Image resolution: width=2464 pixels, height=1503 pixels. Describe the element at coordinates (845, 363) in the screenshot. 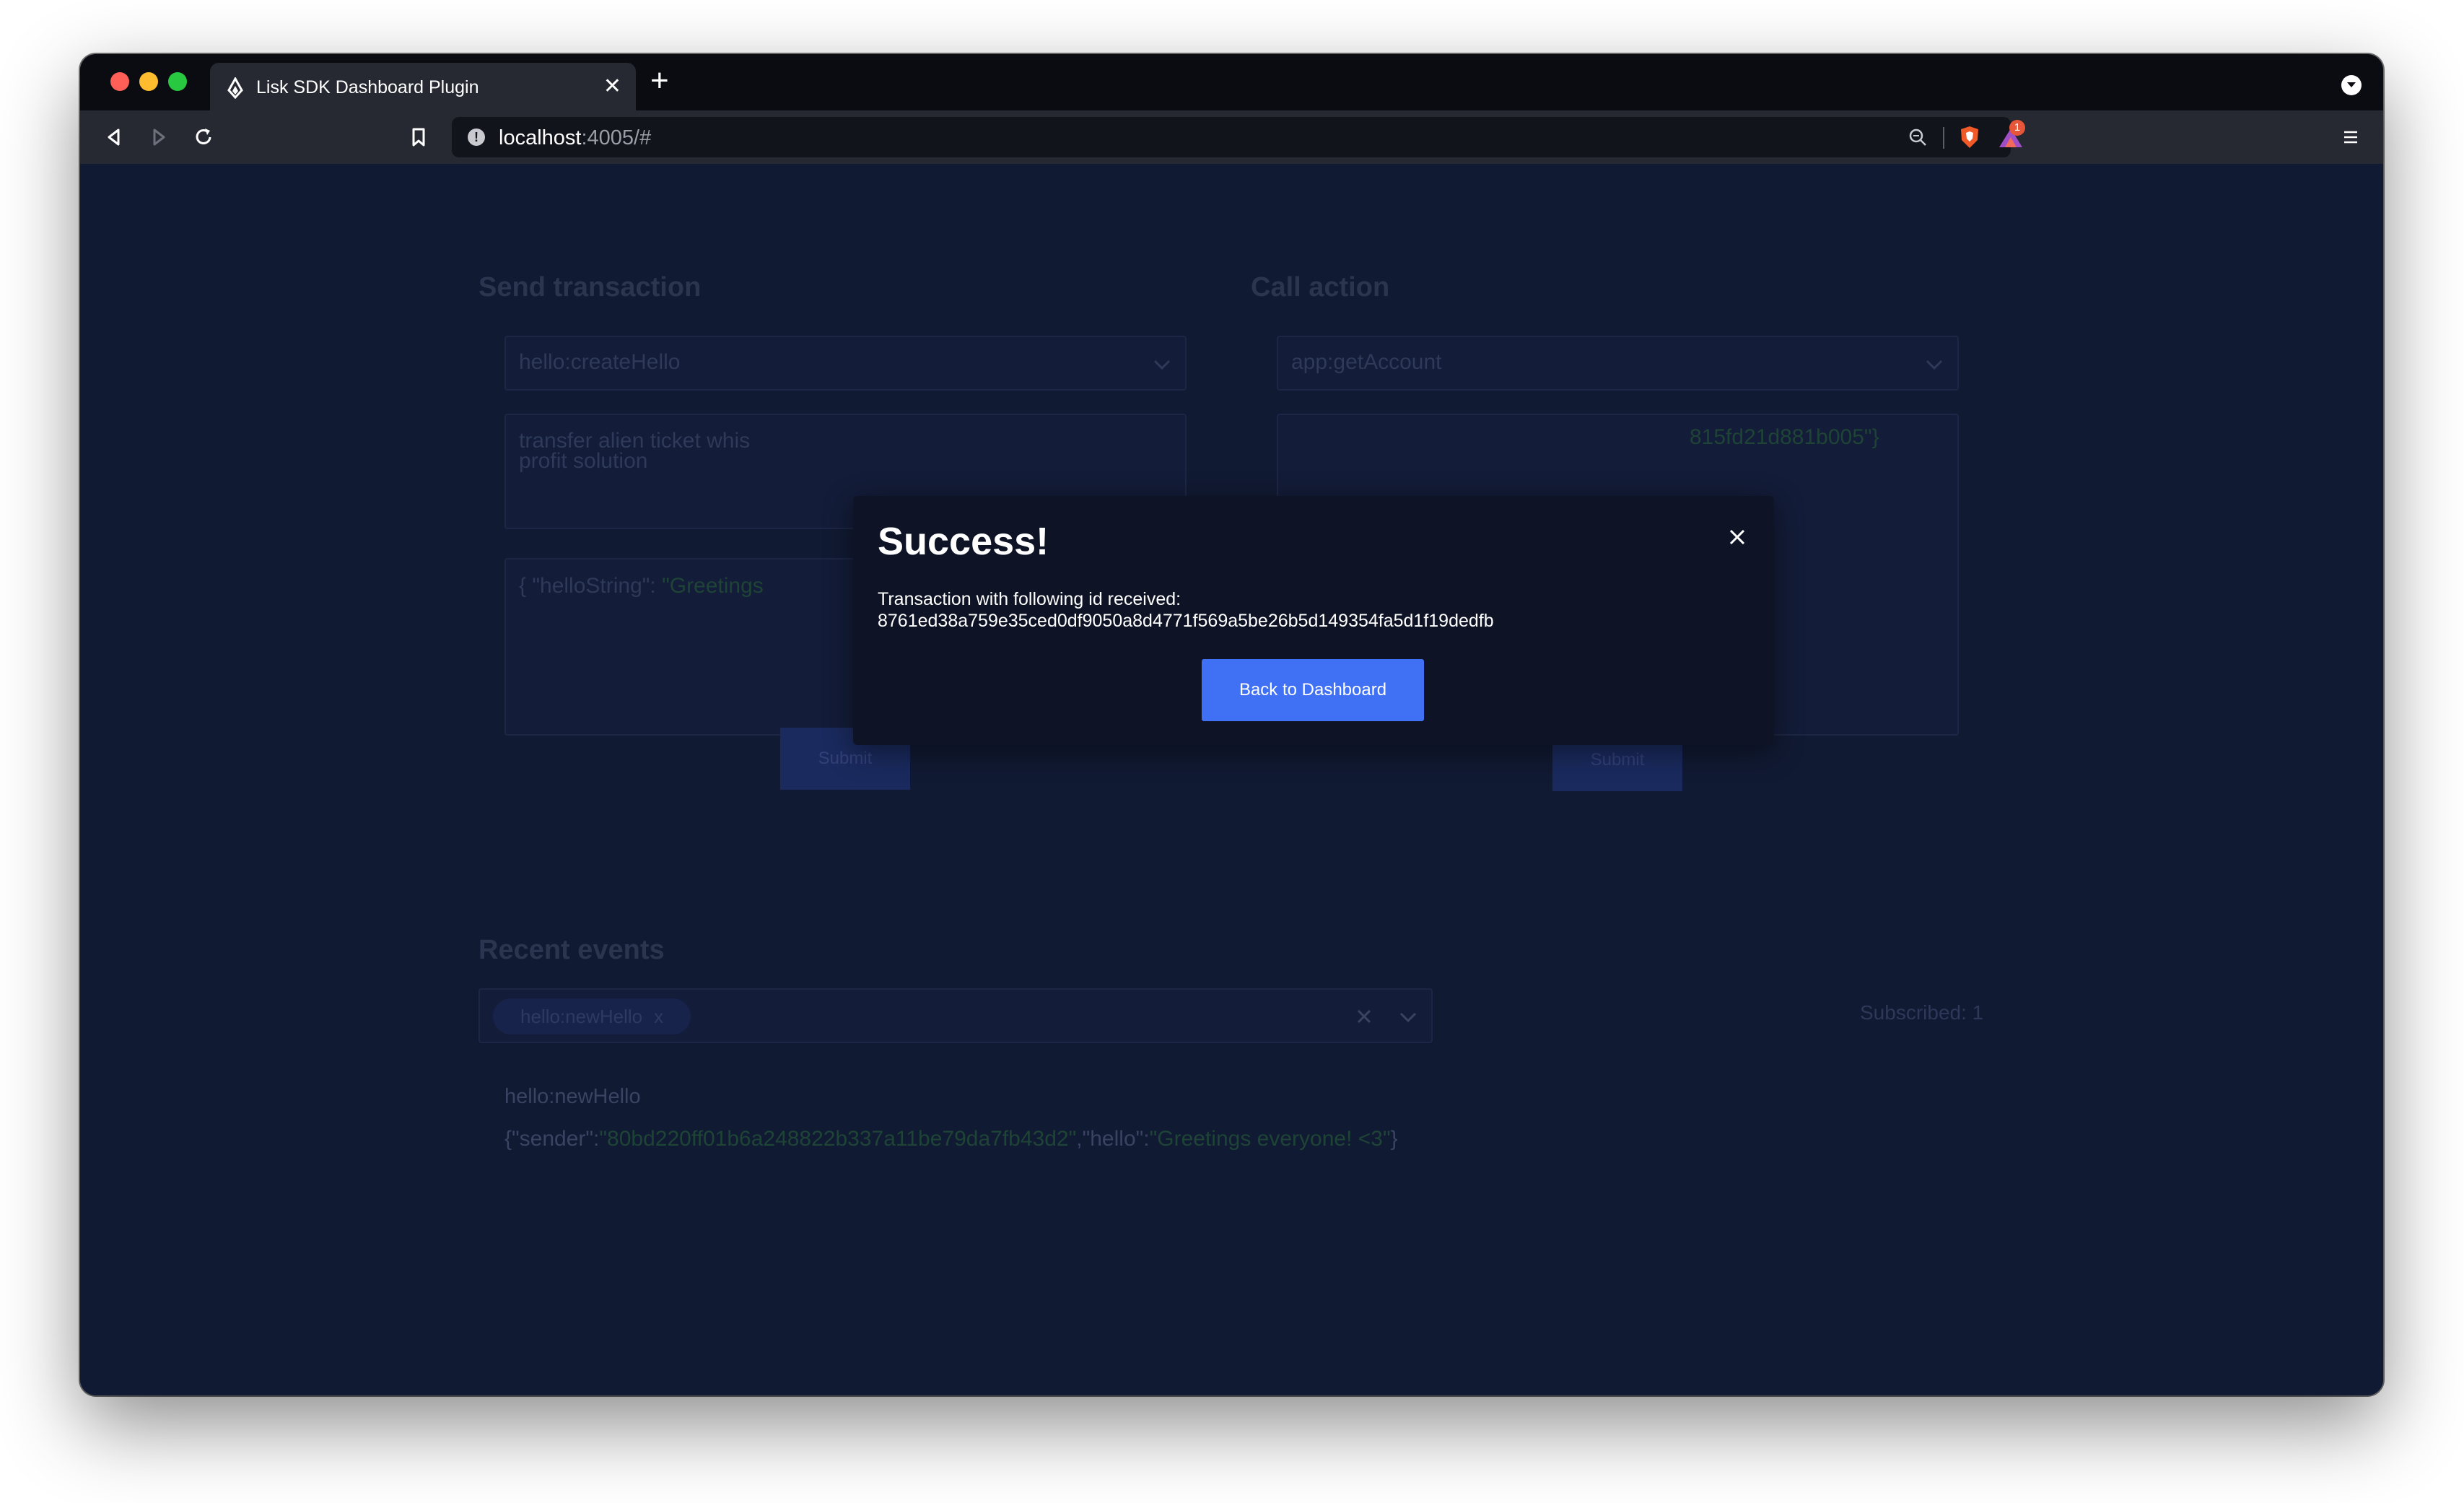

I see `asset-select: hello:createHello` at that location.